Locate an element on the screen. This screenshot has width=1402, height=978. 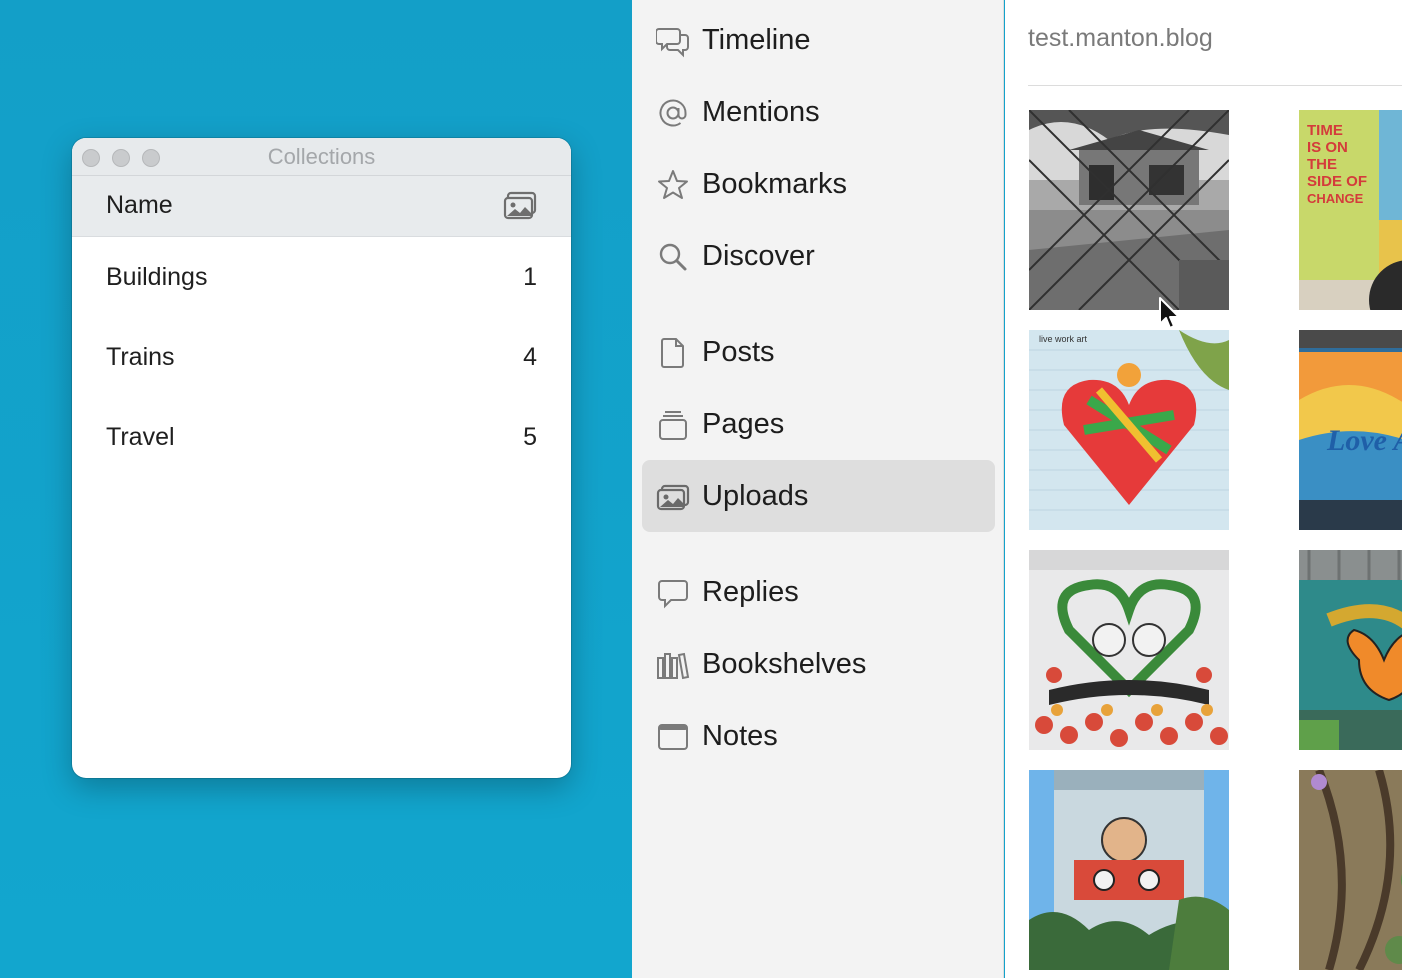
sidebar-item-bookshelves: Bookshelves is located at coordinates (818, 664).